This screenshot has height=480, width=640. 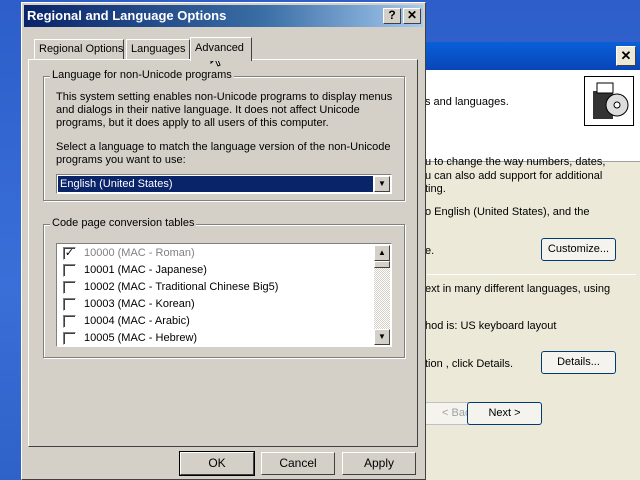 I want to click on tab-advanced: Advanced, so click(x=221, y=49).